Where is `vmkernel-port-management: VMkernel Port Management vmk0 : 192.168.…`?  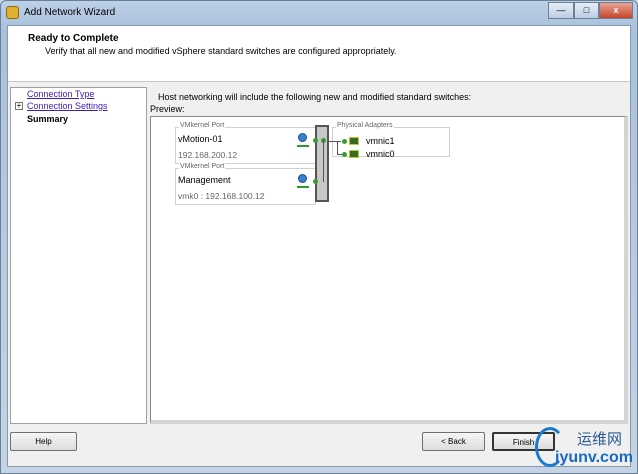
vmkernel-port-management: VMkernel Port Management vmk0 : 192.168.… is located at coordinates (245, 184).